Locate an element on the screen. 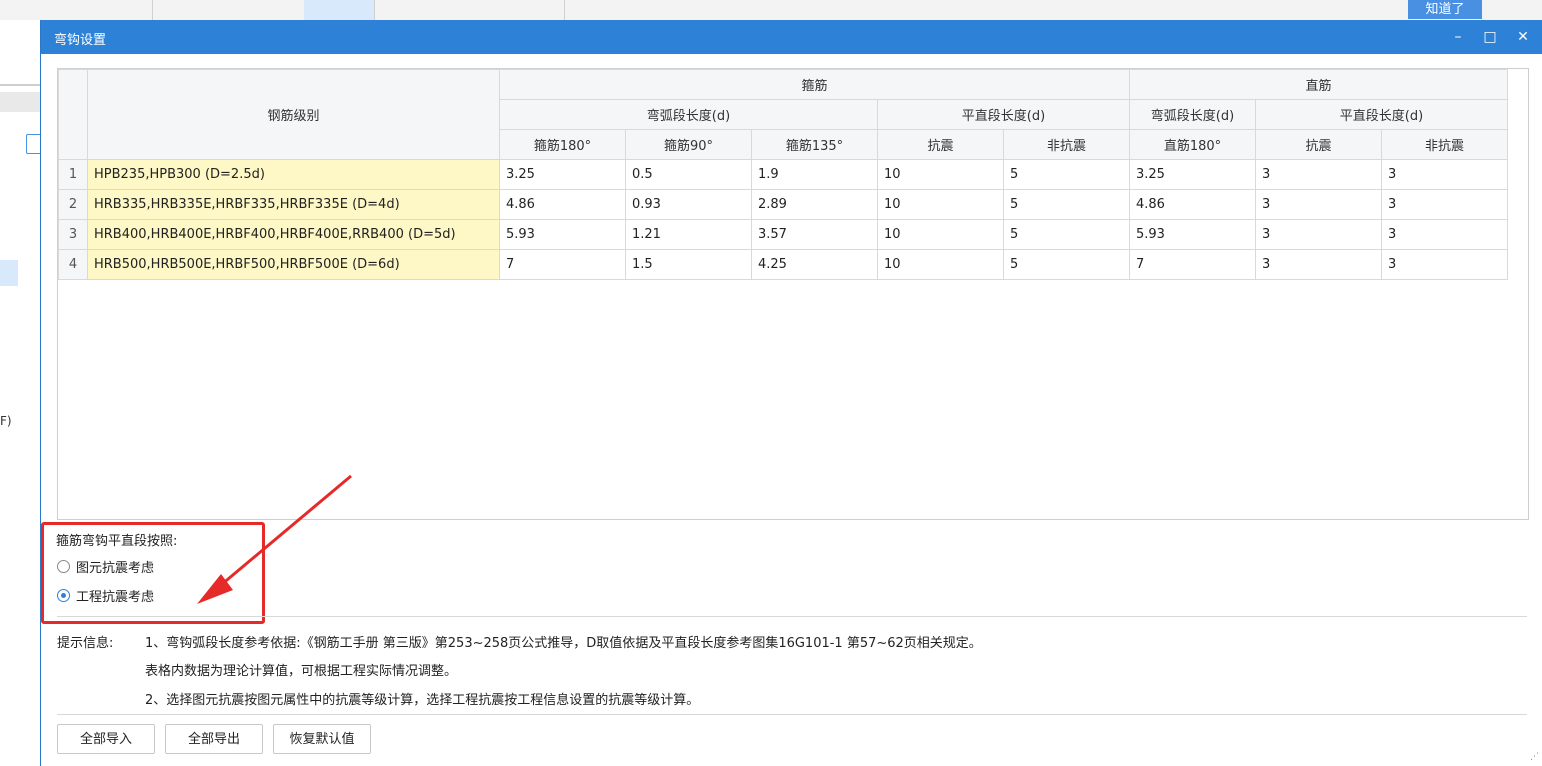  grade-cell: HRB500,HRB500E,HRBF500,HRBF500E (D=6d) is located at coordinates (293, 264).